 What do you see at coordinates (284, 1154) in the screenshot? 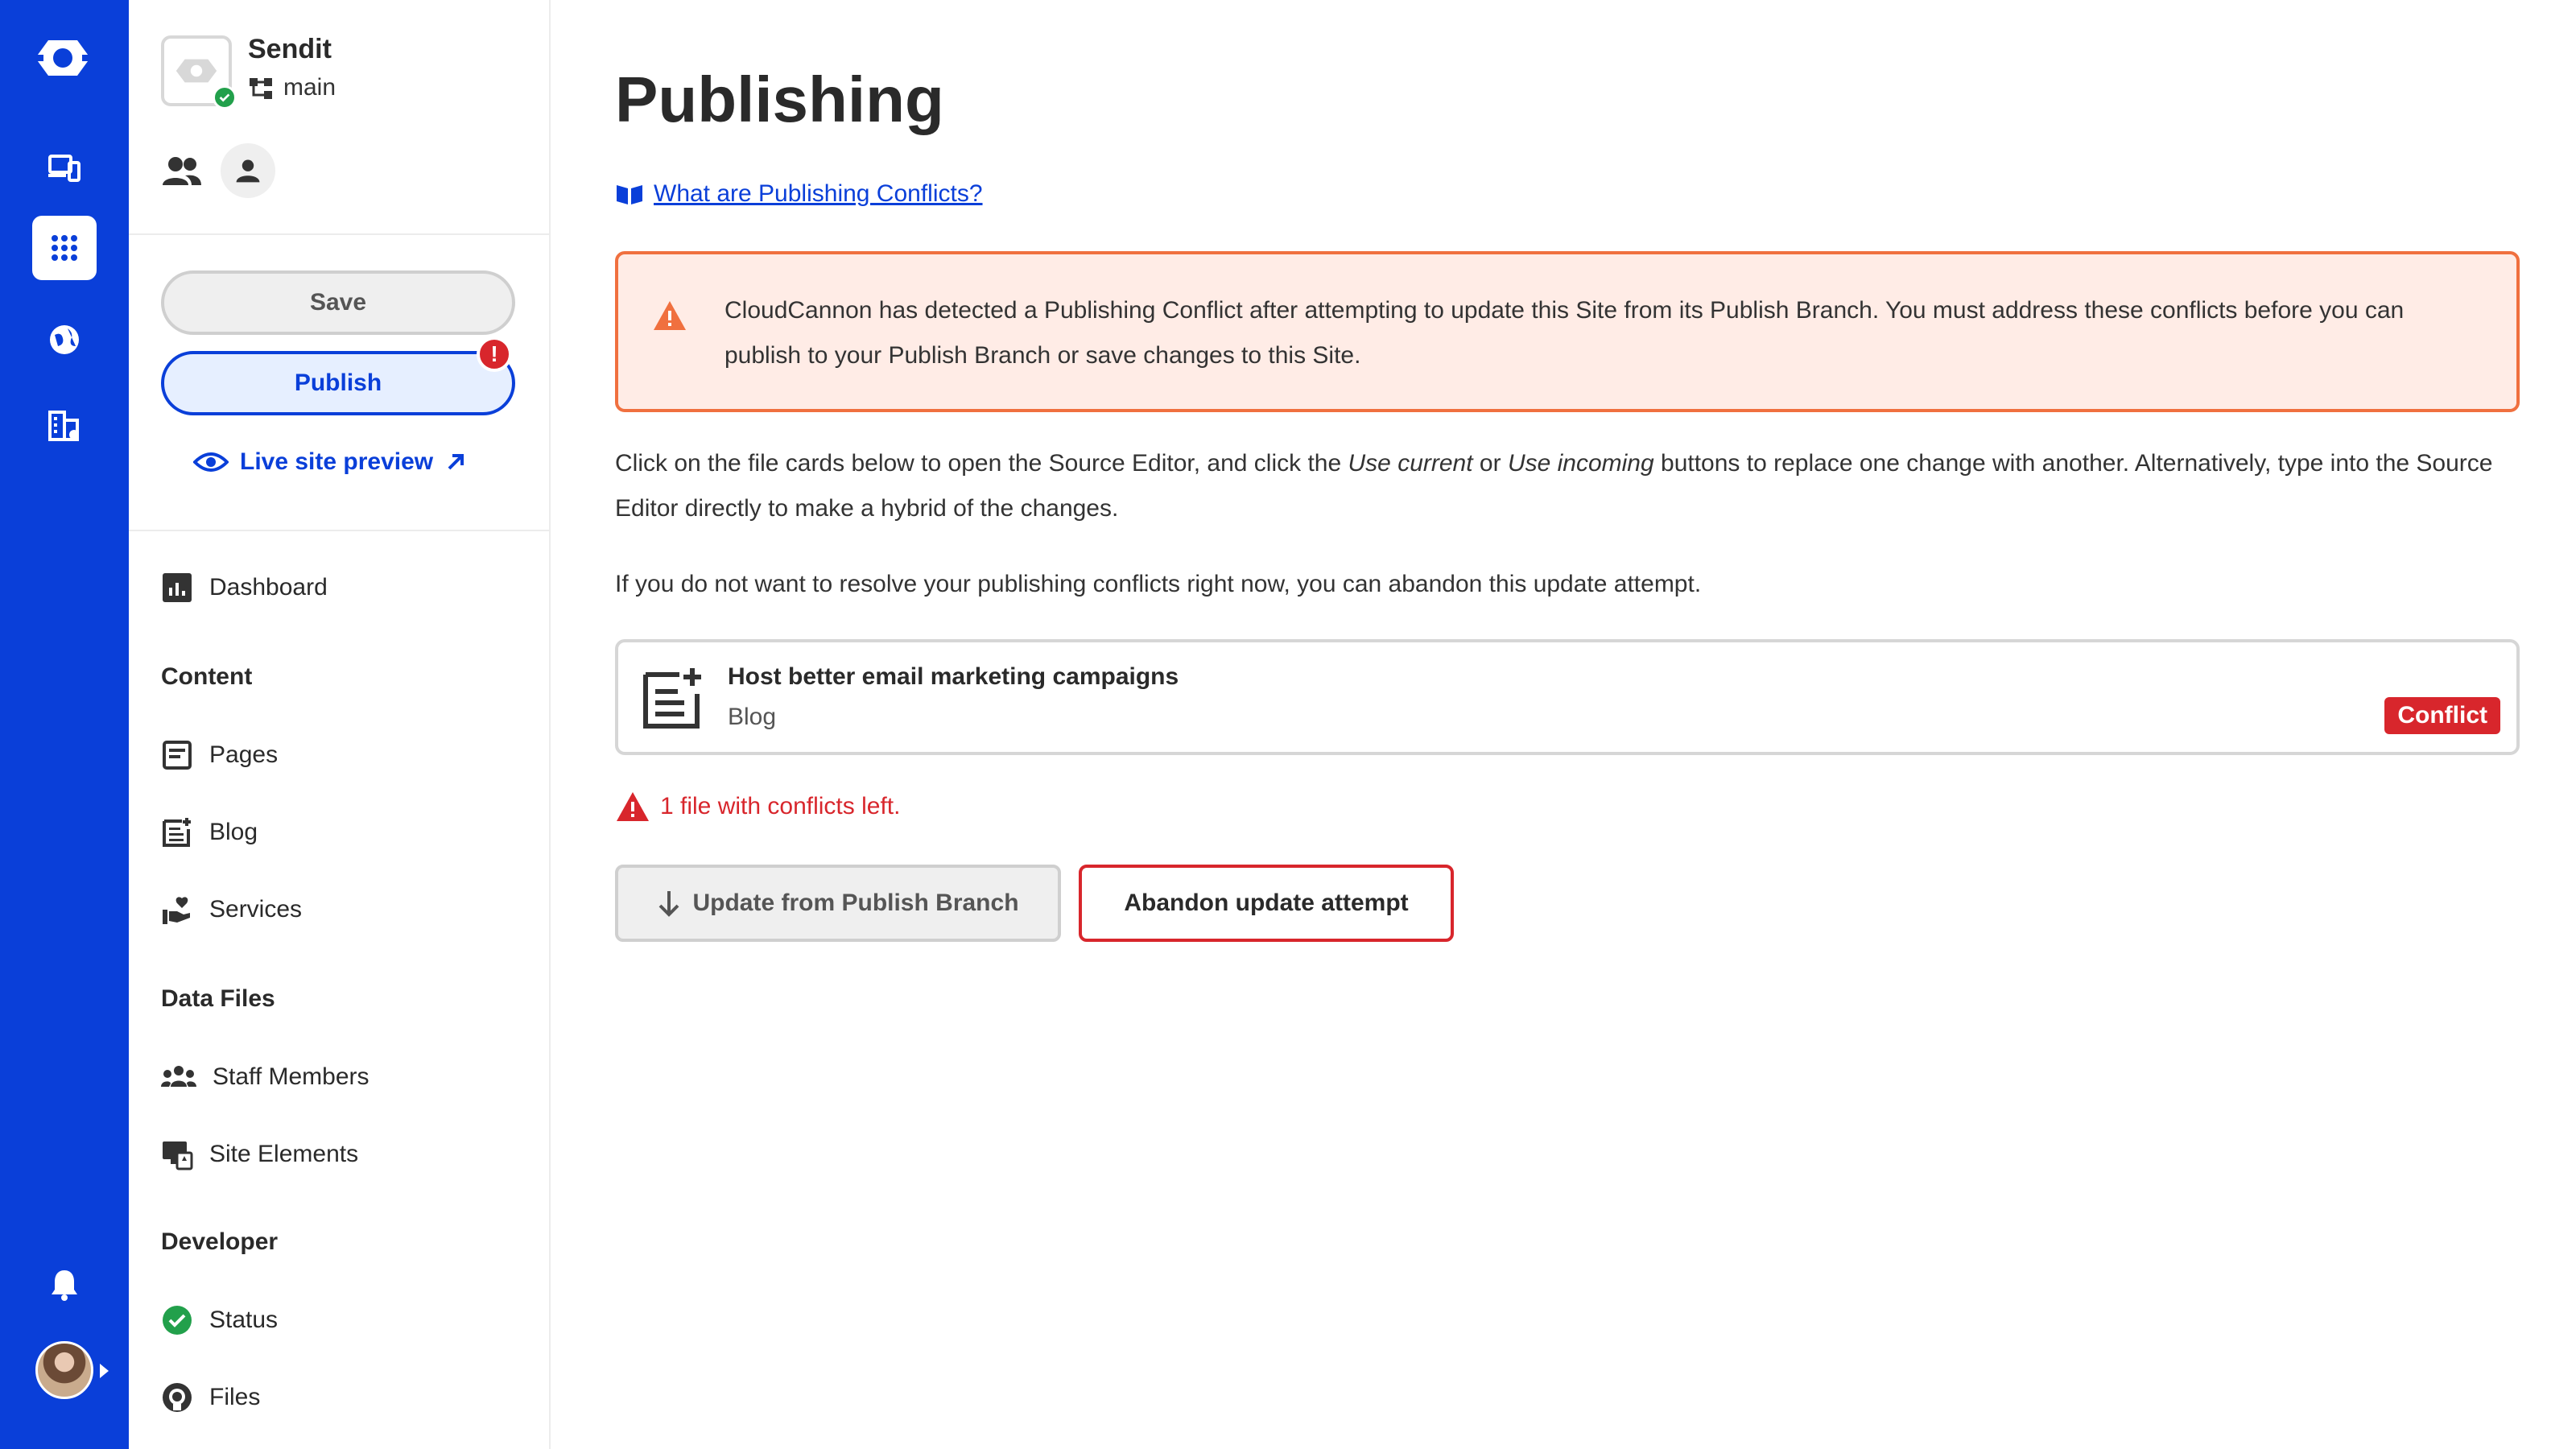
I see `nav-site-elements-label: Site Elements` at bounding box center [284, 1154].